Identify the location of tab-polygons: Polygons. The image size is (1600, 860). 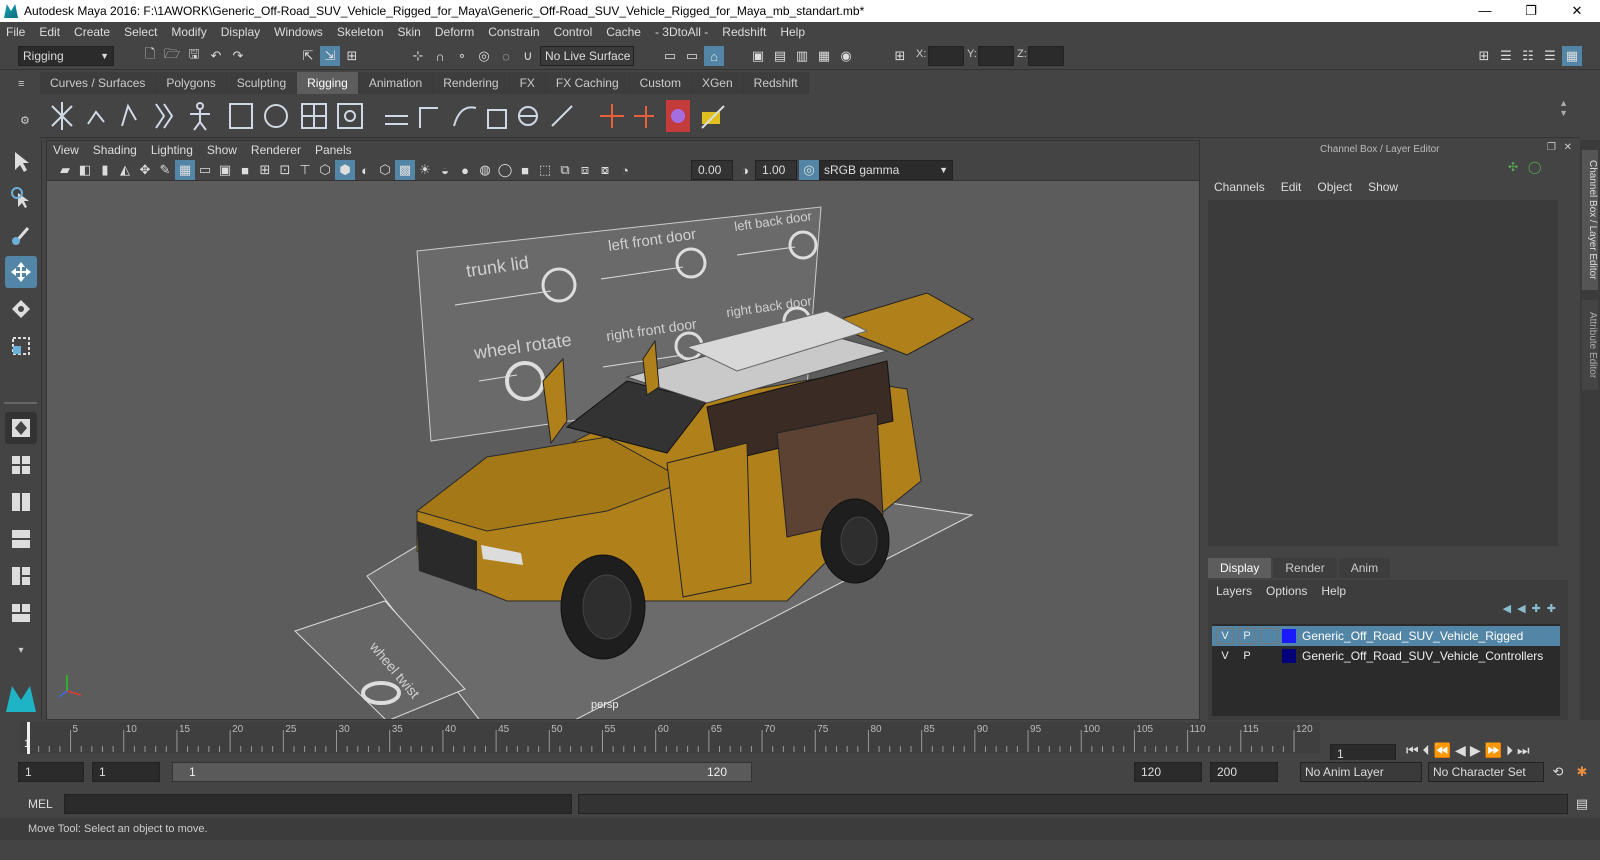
(191, 83).